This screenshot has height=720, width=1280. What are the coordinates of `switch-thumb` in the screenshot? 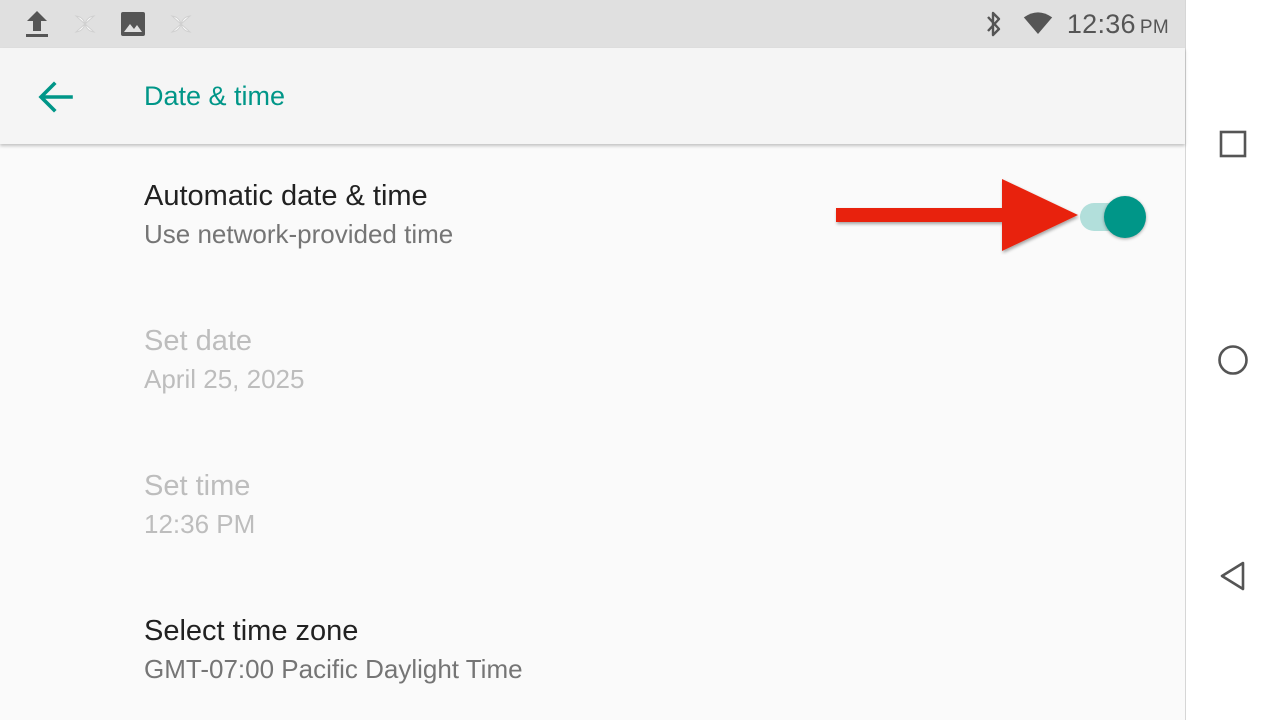 It's located at (1125, 217).